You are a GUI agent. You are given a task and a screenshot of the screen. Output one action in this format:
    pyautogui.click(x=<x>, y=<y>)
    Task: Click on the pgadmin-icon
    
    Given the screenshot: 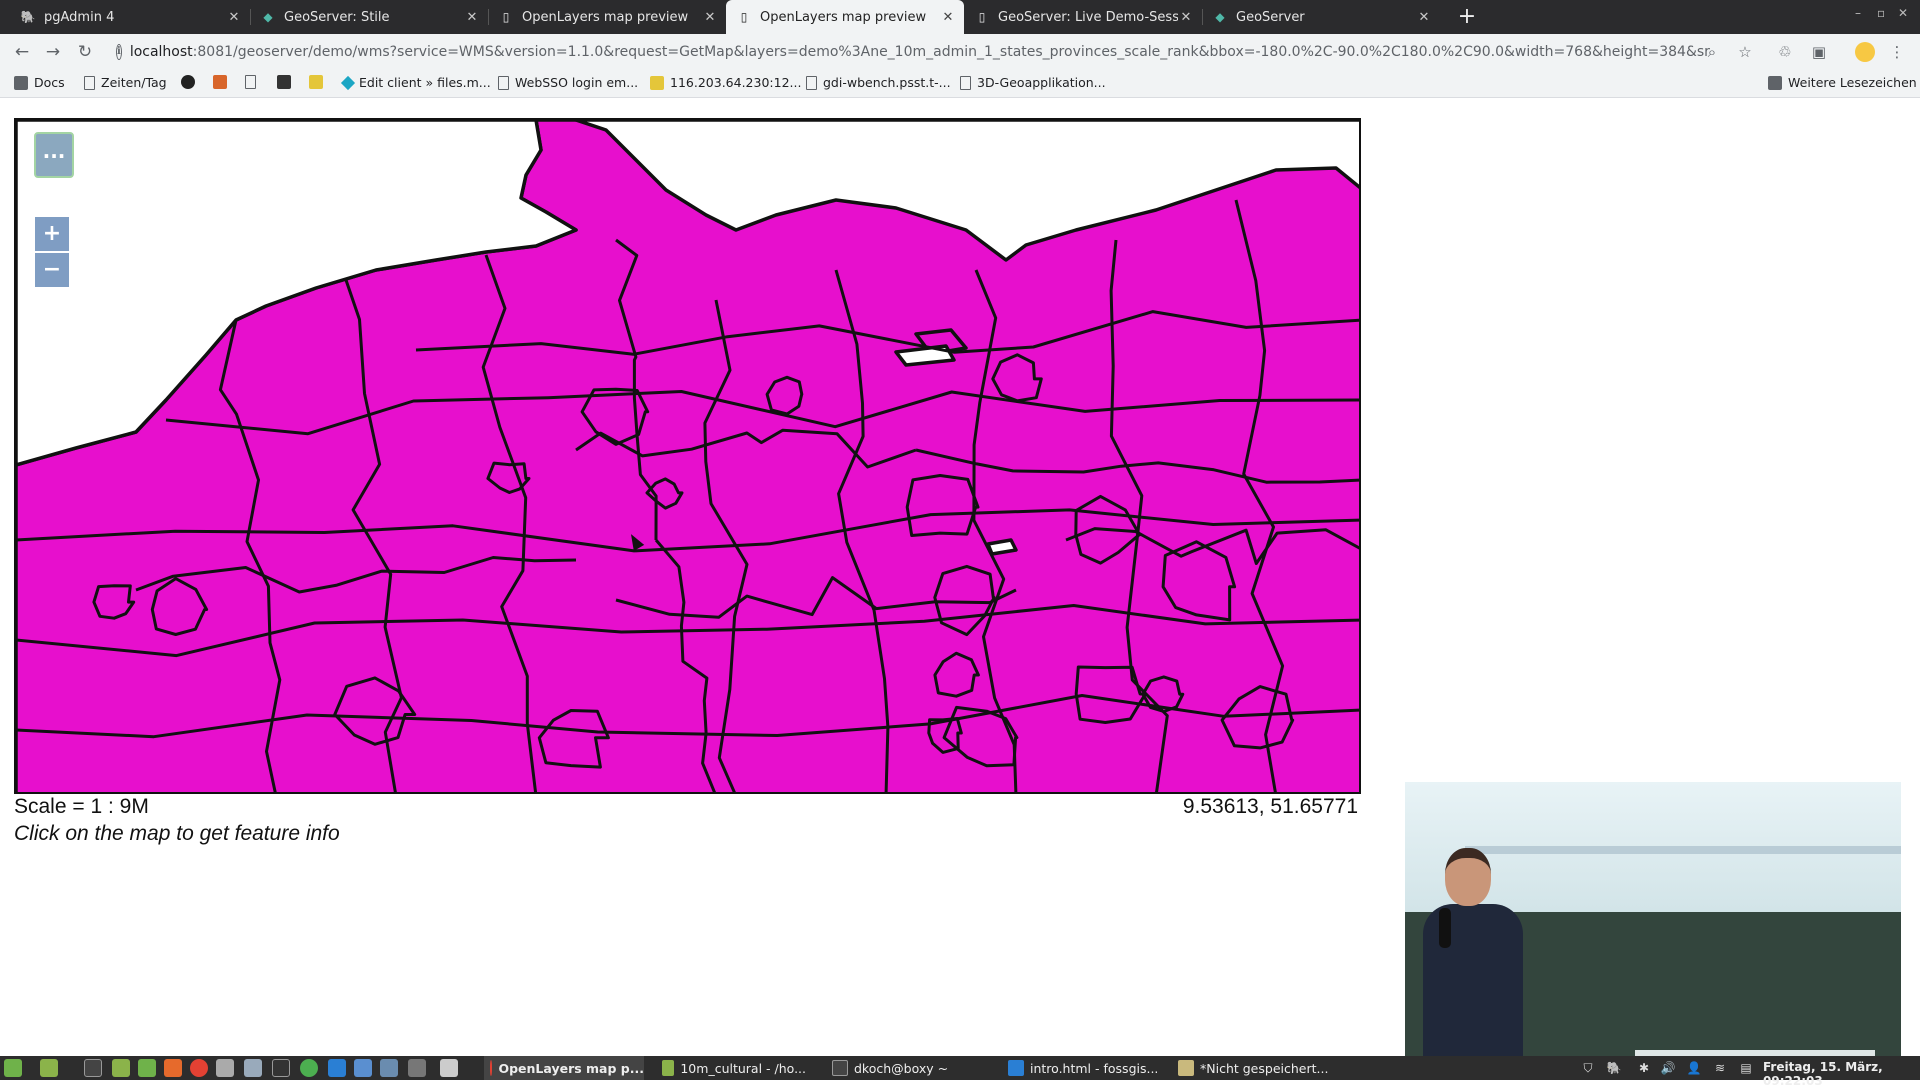 What is the action you would take?
    pyautogui.click(x=389, y=1068)
    